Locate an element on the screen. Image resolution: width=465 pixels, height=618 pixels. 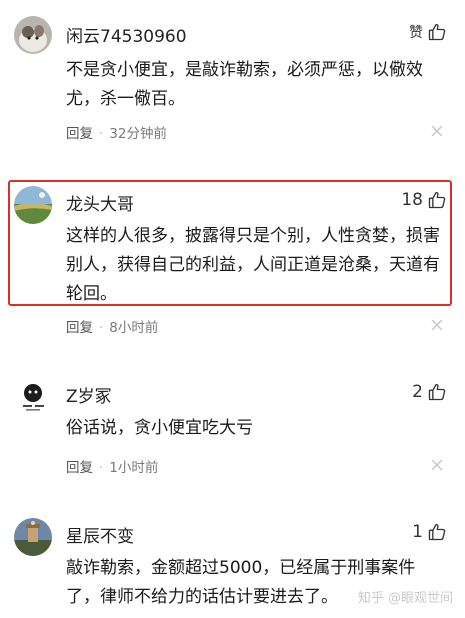
like-count: 18 is located at coordinates (412, 200).